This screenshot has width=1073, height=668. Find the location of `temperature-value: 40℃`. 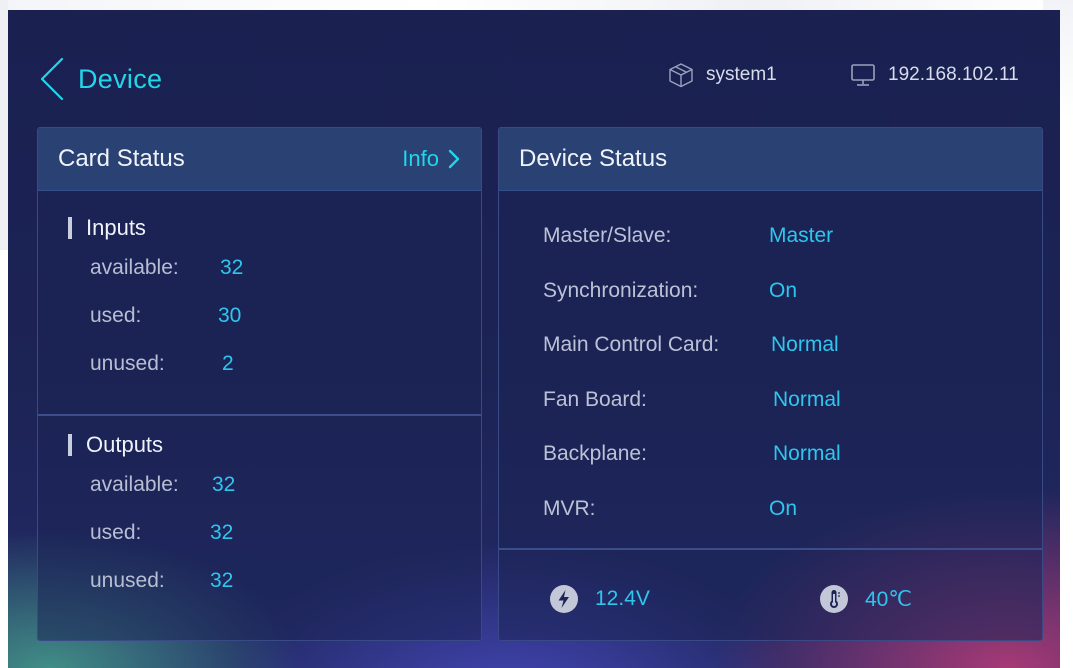

temperature-value: 40℃ is located at coordinates (888, 599).